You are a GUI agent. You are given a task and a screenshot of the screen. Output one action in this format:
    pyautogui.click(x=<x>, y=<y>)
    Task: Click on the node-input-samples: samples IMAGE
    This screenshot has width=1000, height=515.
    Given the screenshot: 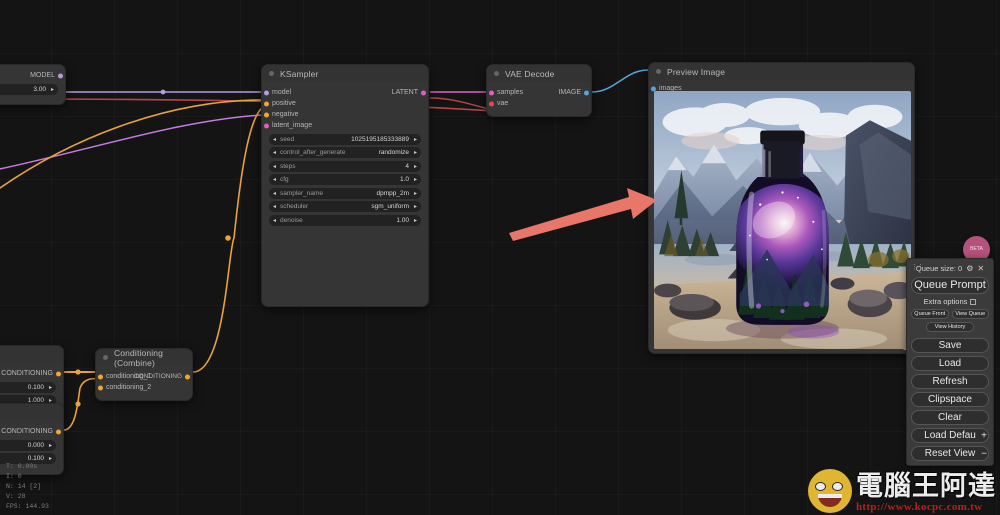 What is the action you would take?
    pyautogui.click(x=539, y=92)
    